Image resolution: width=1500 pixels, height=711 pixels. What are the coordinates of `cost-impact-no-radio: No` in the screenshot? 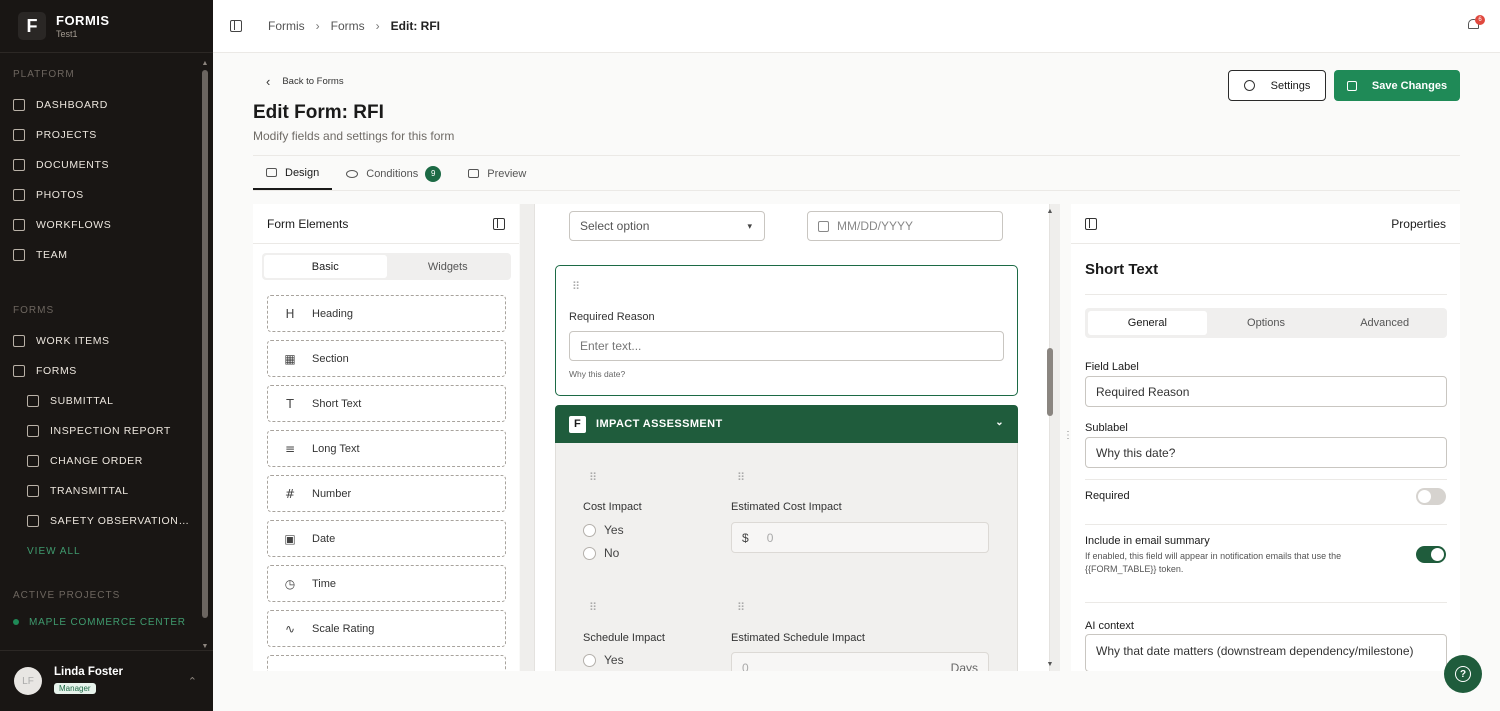 It's located at (601, 553).